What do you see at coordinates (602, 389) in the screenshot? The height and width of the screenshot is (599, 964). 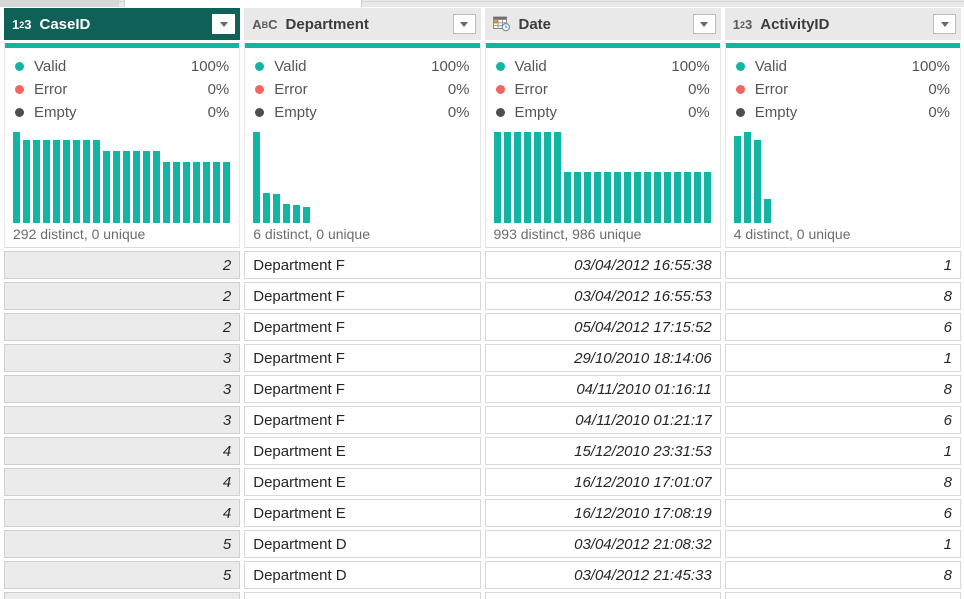 I see `table-cell-date: 04/11/2010 01:16:11` at bounding box center [602, 389].